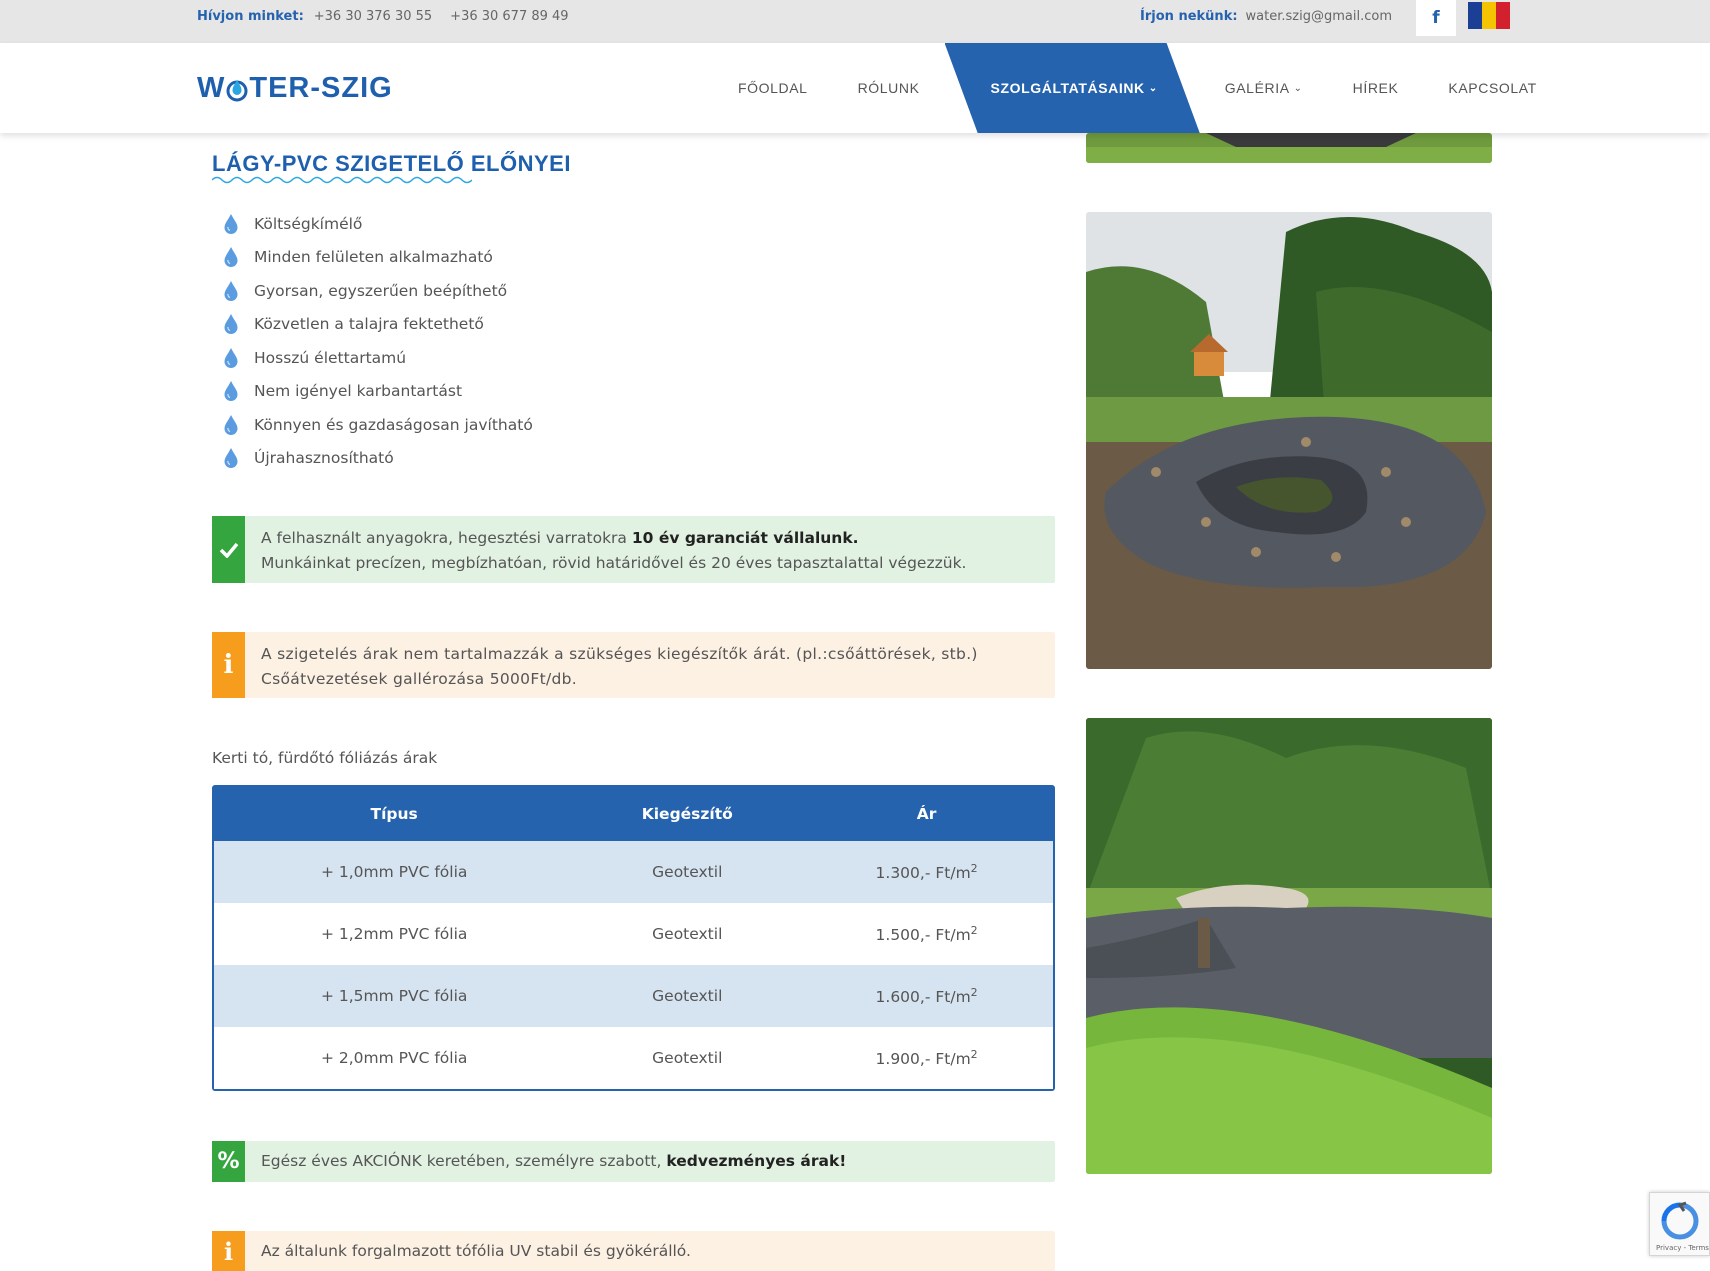  What do you see at coordinates (687, 814) in the screenshot?
I see `column-header-extra: Kiegészítő` at bounding box center [687, 814].